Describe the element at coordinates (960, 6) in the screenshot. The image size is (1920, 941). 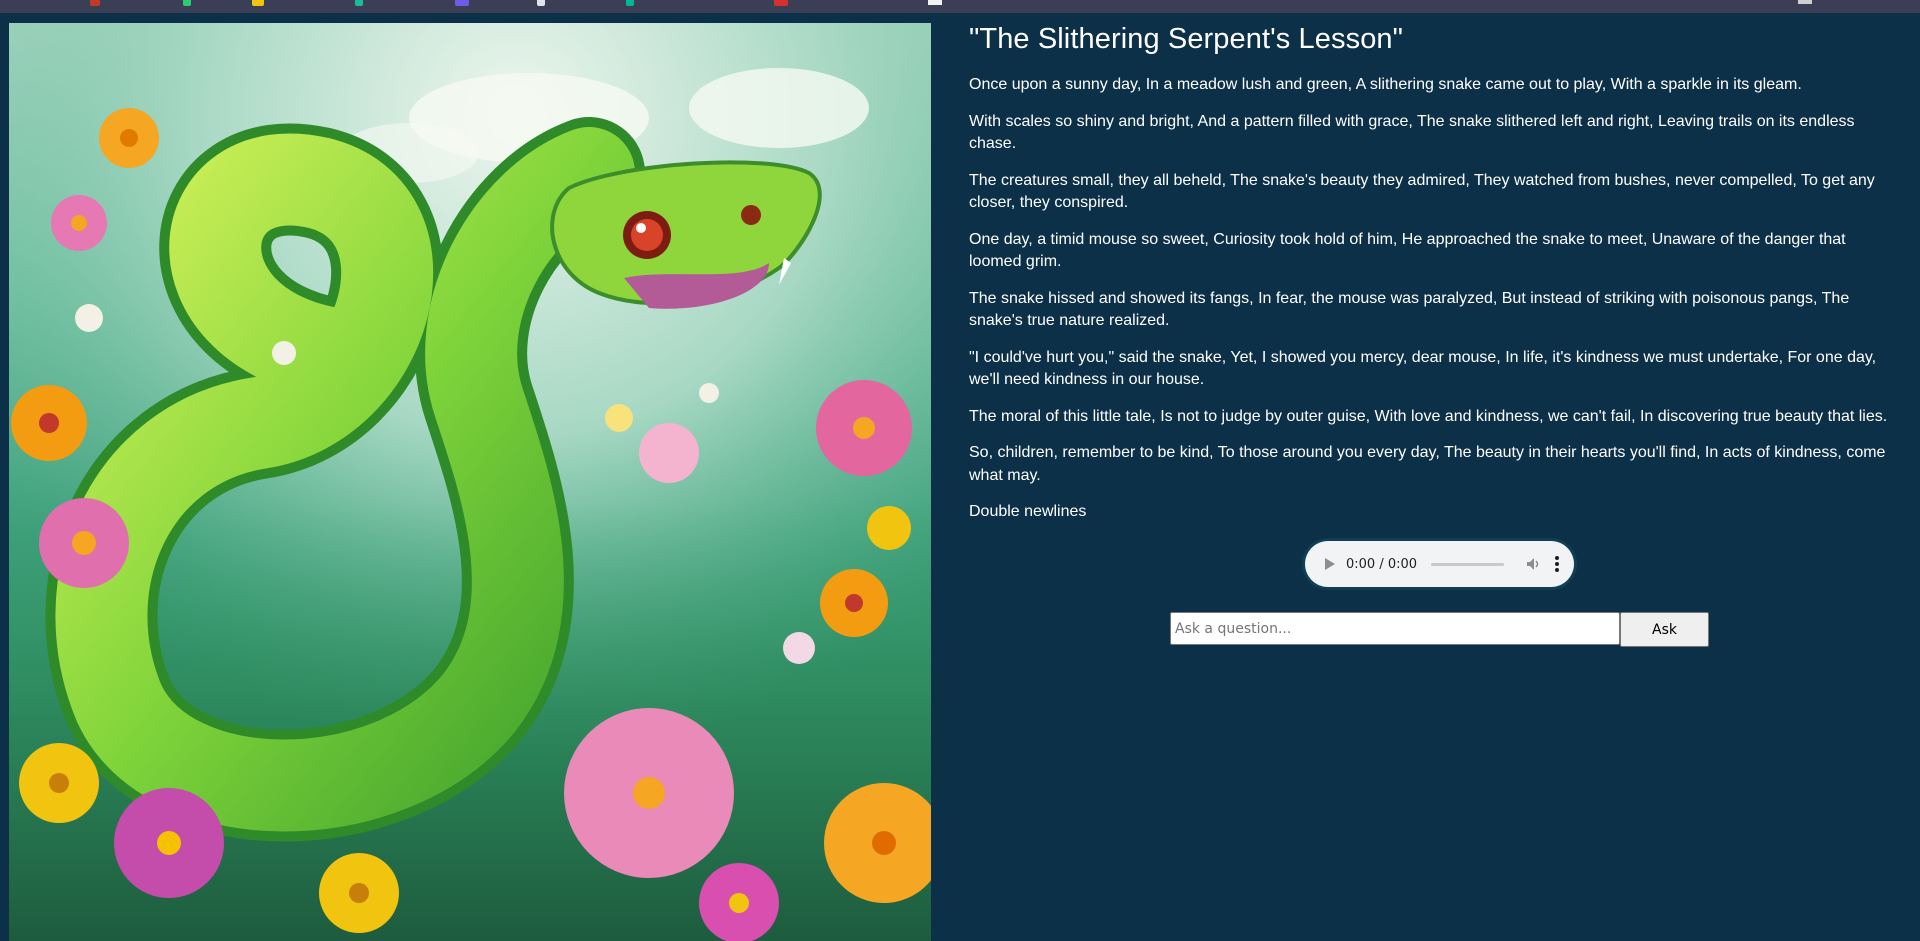
I see `browser-top-bar` at that location.